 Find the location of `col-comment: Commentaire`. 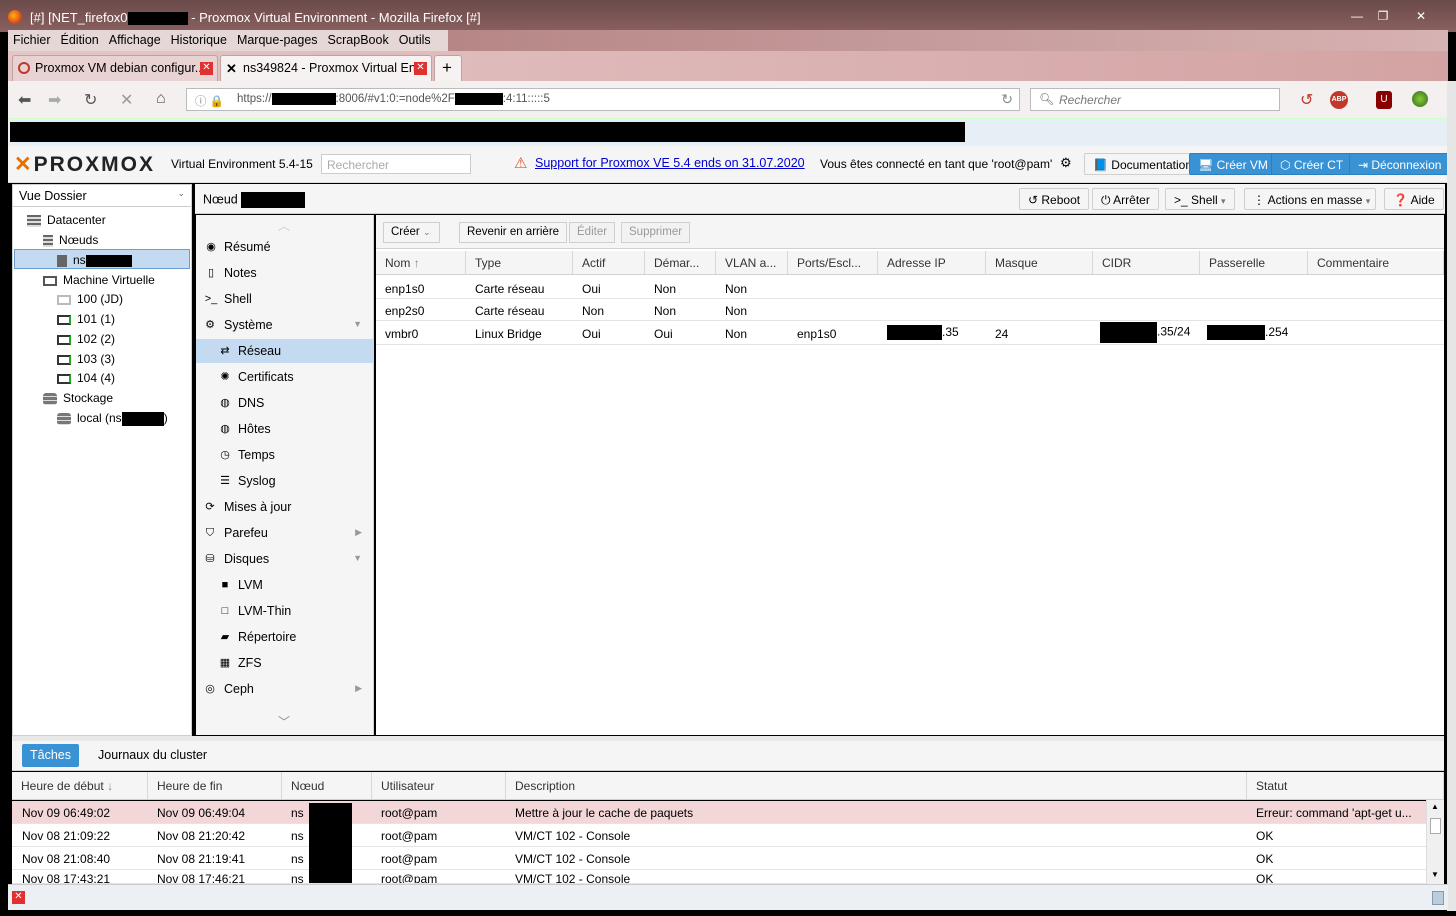

col-comment: Commentaire is located at coordinates (1376, 263).